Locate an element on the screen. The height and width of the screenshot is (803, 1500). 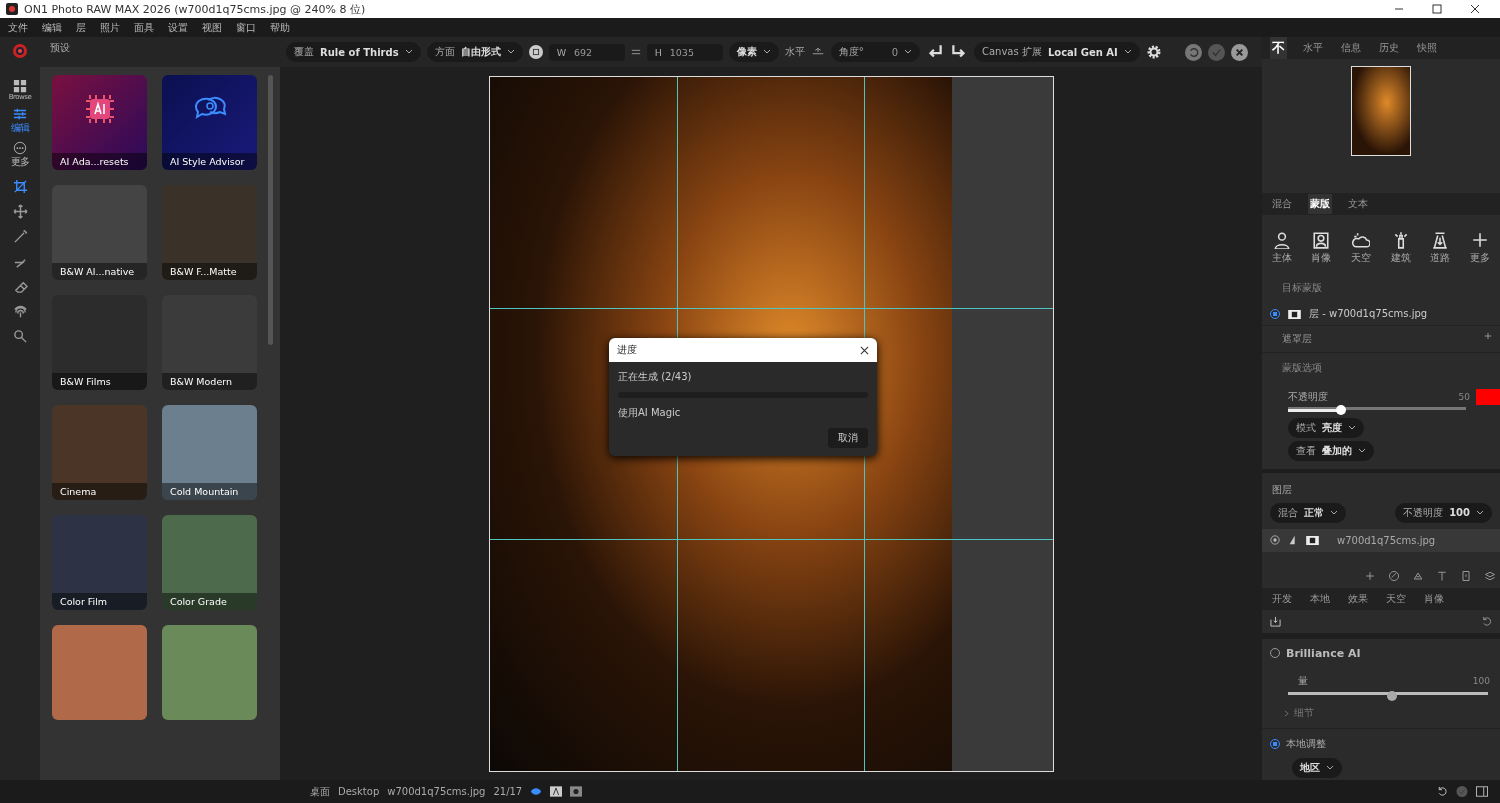
menu-item: 层 is located at coordinates (81, 27).